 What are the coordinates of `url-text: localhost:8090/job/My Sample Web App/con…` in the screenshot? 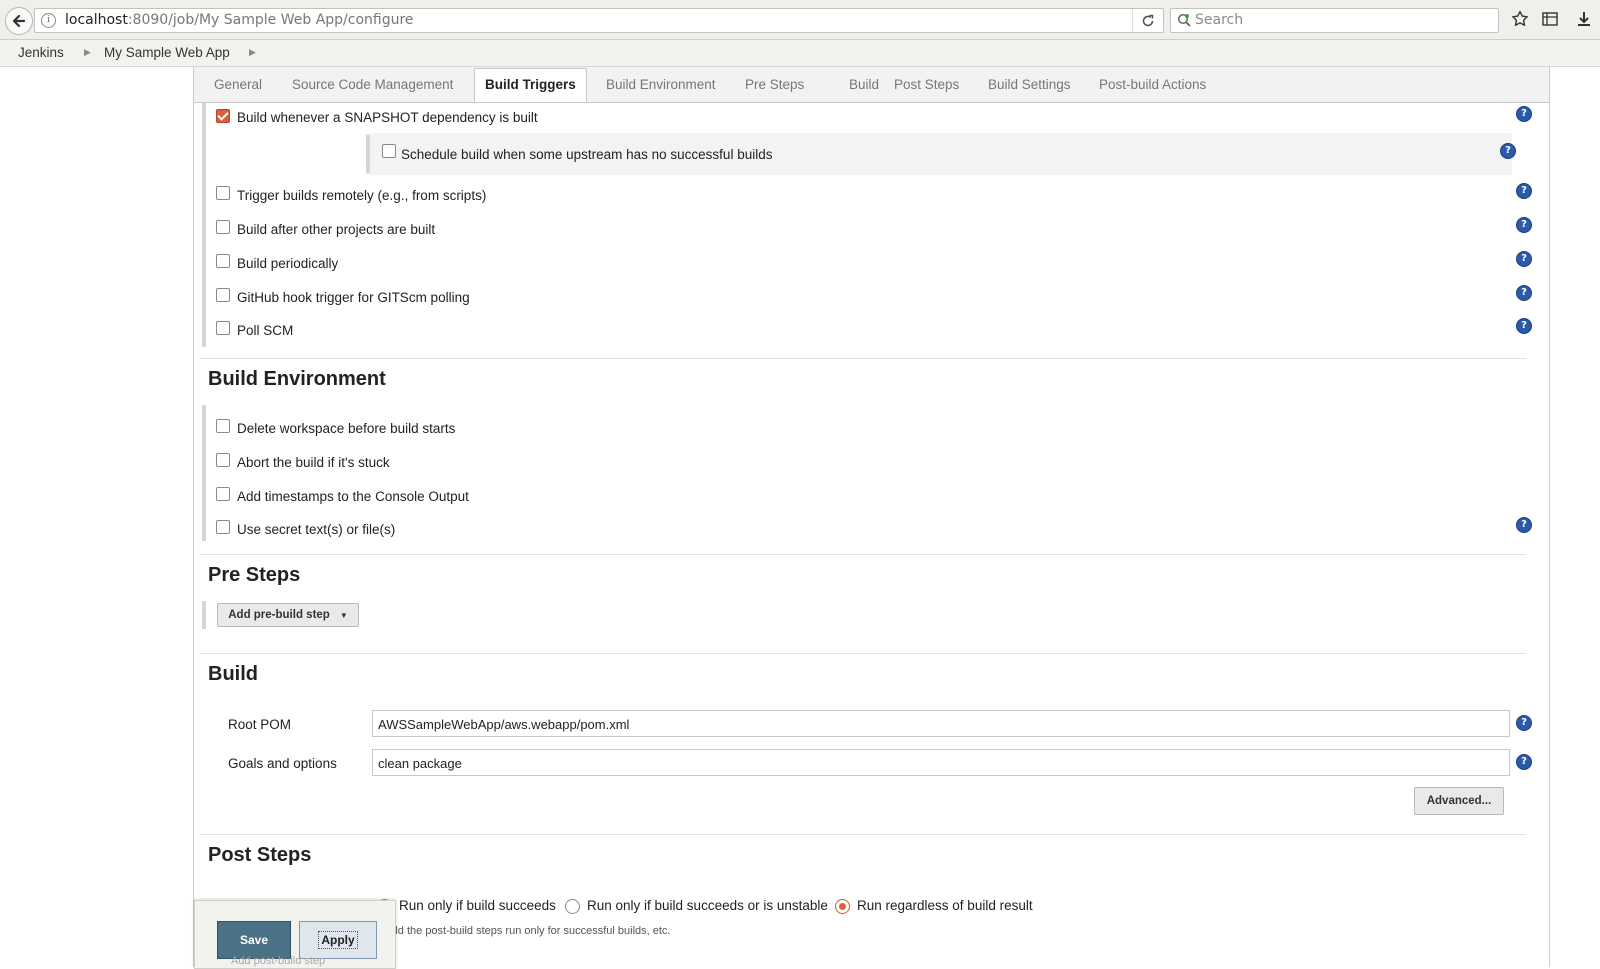 It's located at (239, 20).